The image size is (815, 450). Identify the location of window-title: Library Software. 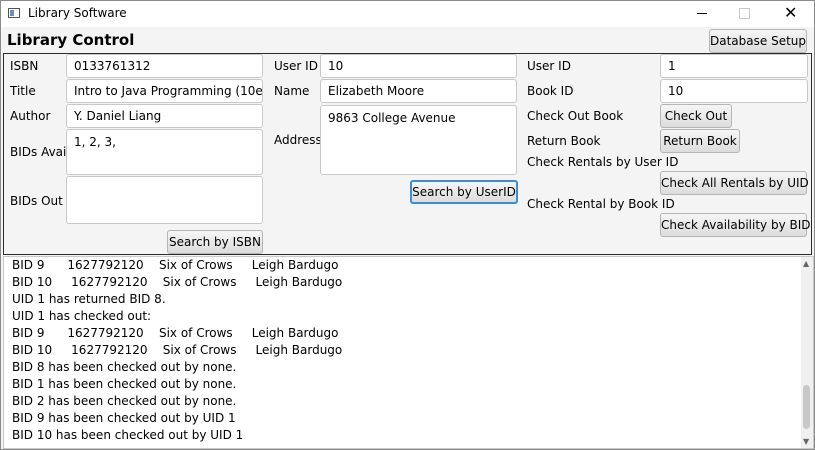
(77, 13).